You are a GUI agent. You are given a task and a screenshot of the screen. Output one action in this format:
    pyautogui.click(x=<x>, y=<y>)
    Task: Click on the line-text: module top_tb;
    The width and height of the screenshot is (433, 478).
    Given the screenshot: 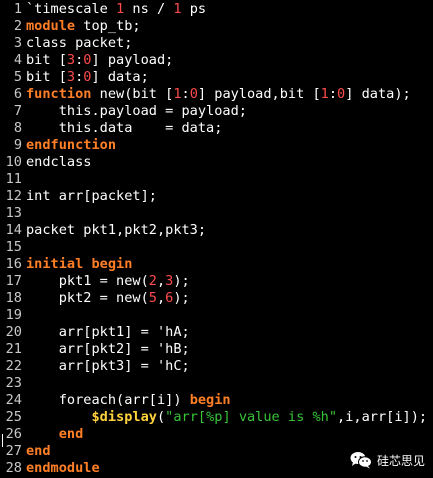 What is the action you would take?
    pyautogui.click(x=83, y=26)
    